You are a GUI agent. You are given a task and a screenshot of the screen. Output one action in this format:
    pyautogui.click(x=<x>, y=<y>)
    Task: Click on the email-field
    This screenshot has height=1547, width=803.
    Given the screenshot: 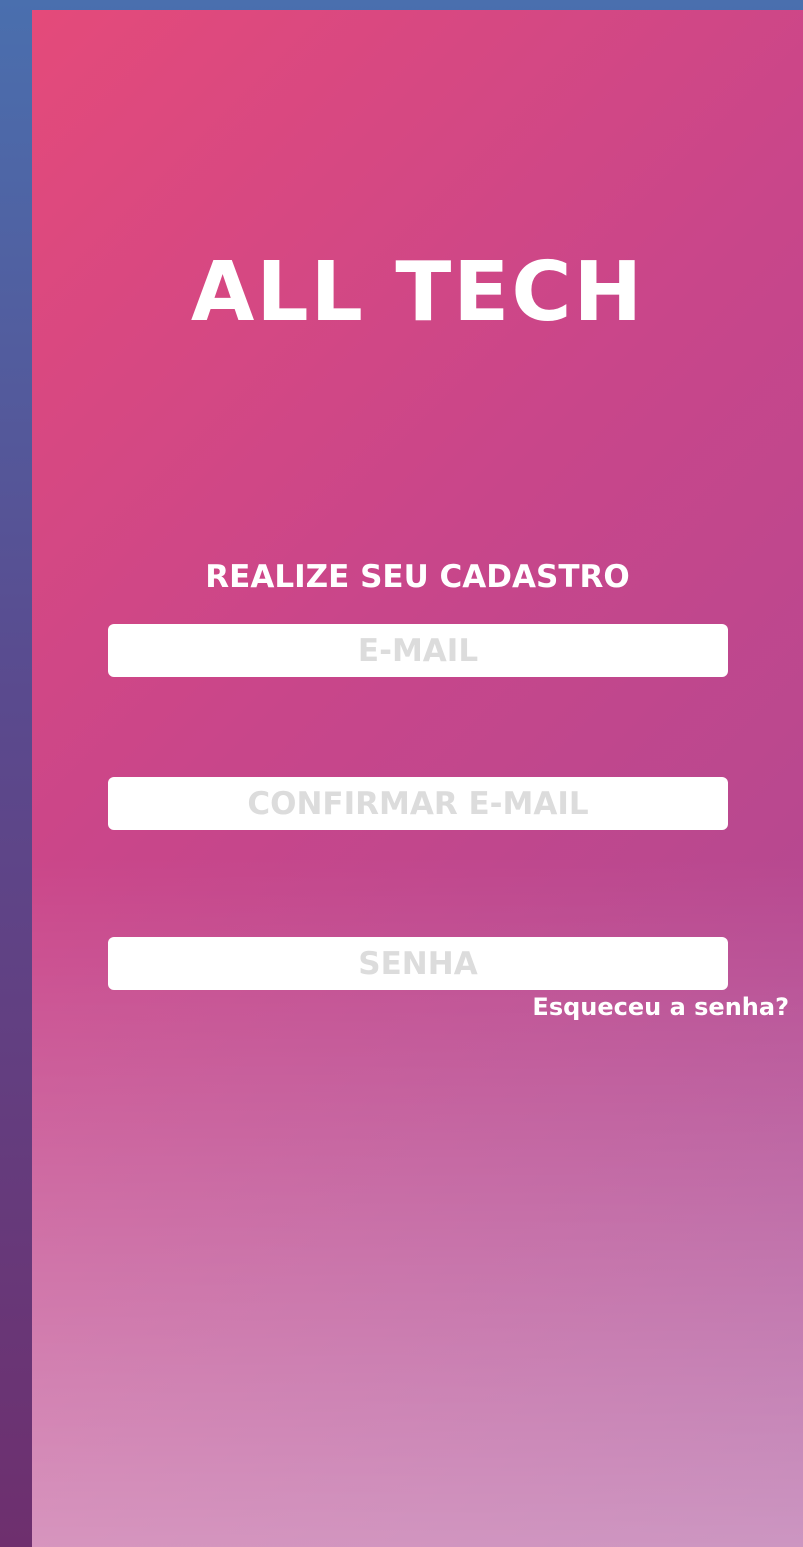 What is the action you would take?
    pyautogui.click(x=418, y=650)
    